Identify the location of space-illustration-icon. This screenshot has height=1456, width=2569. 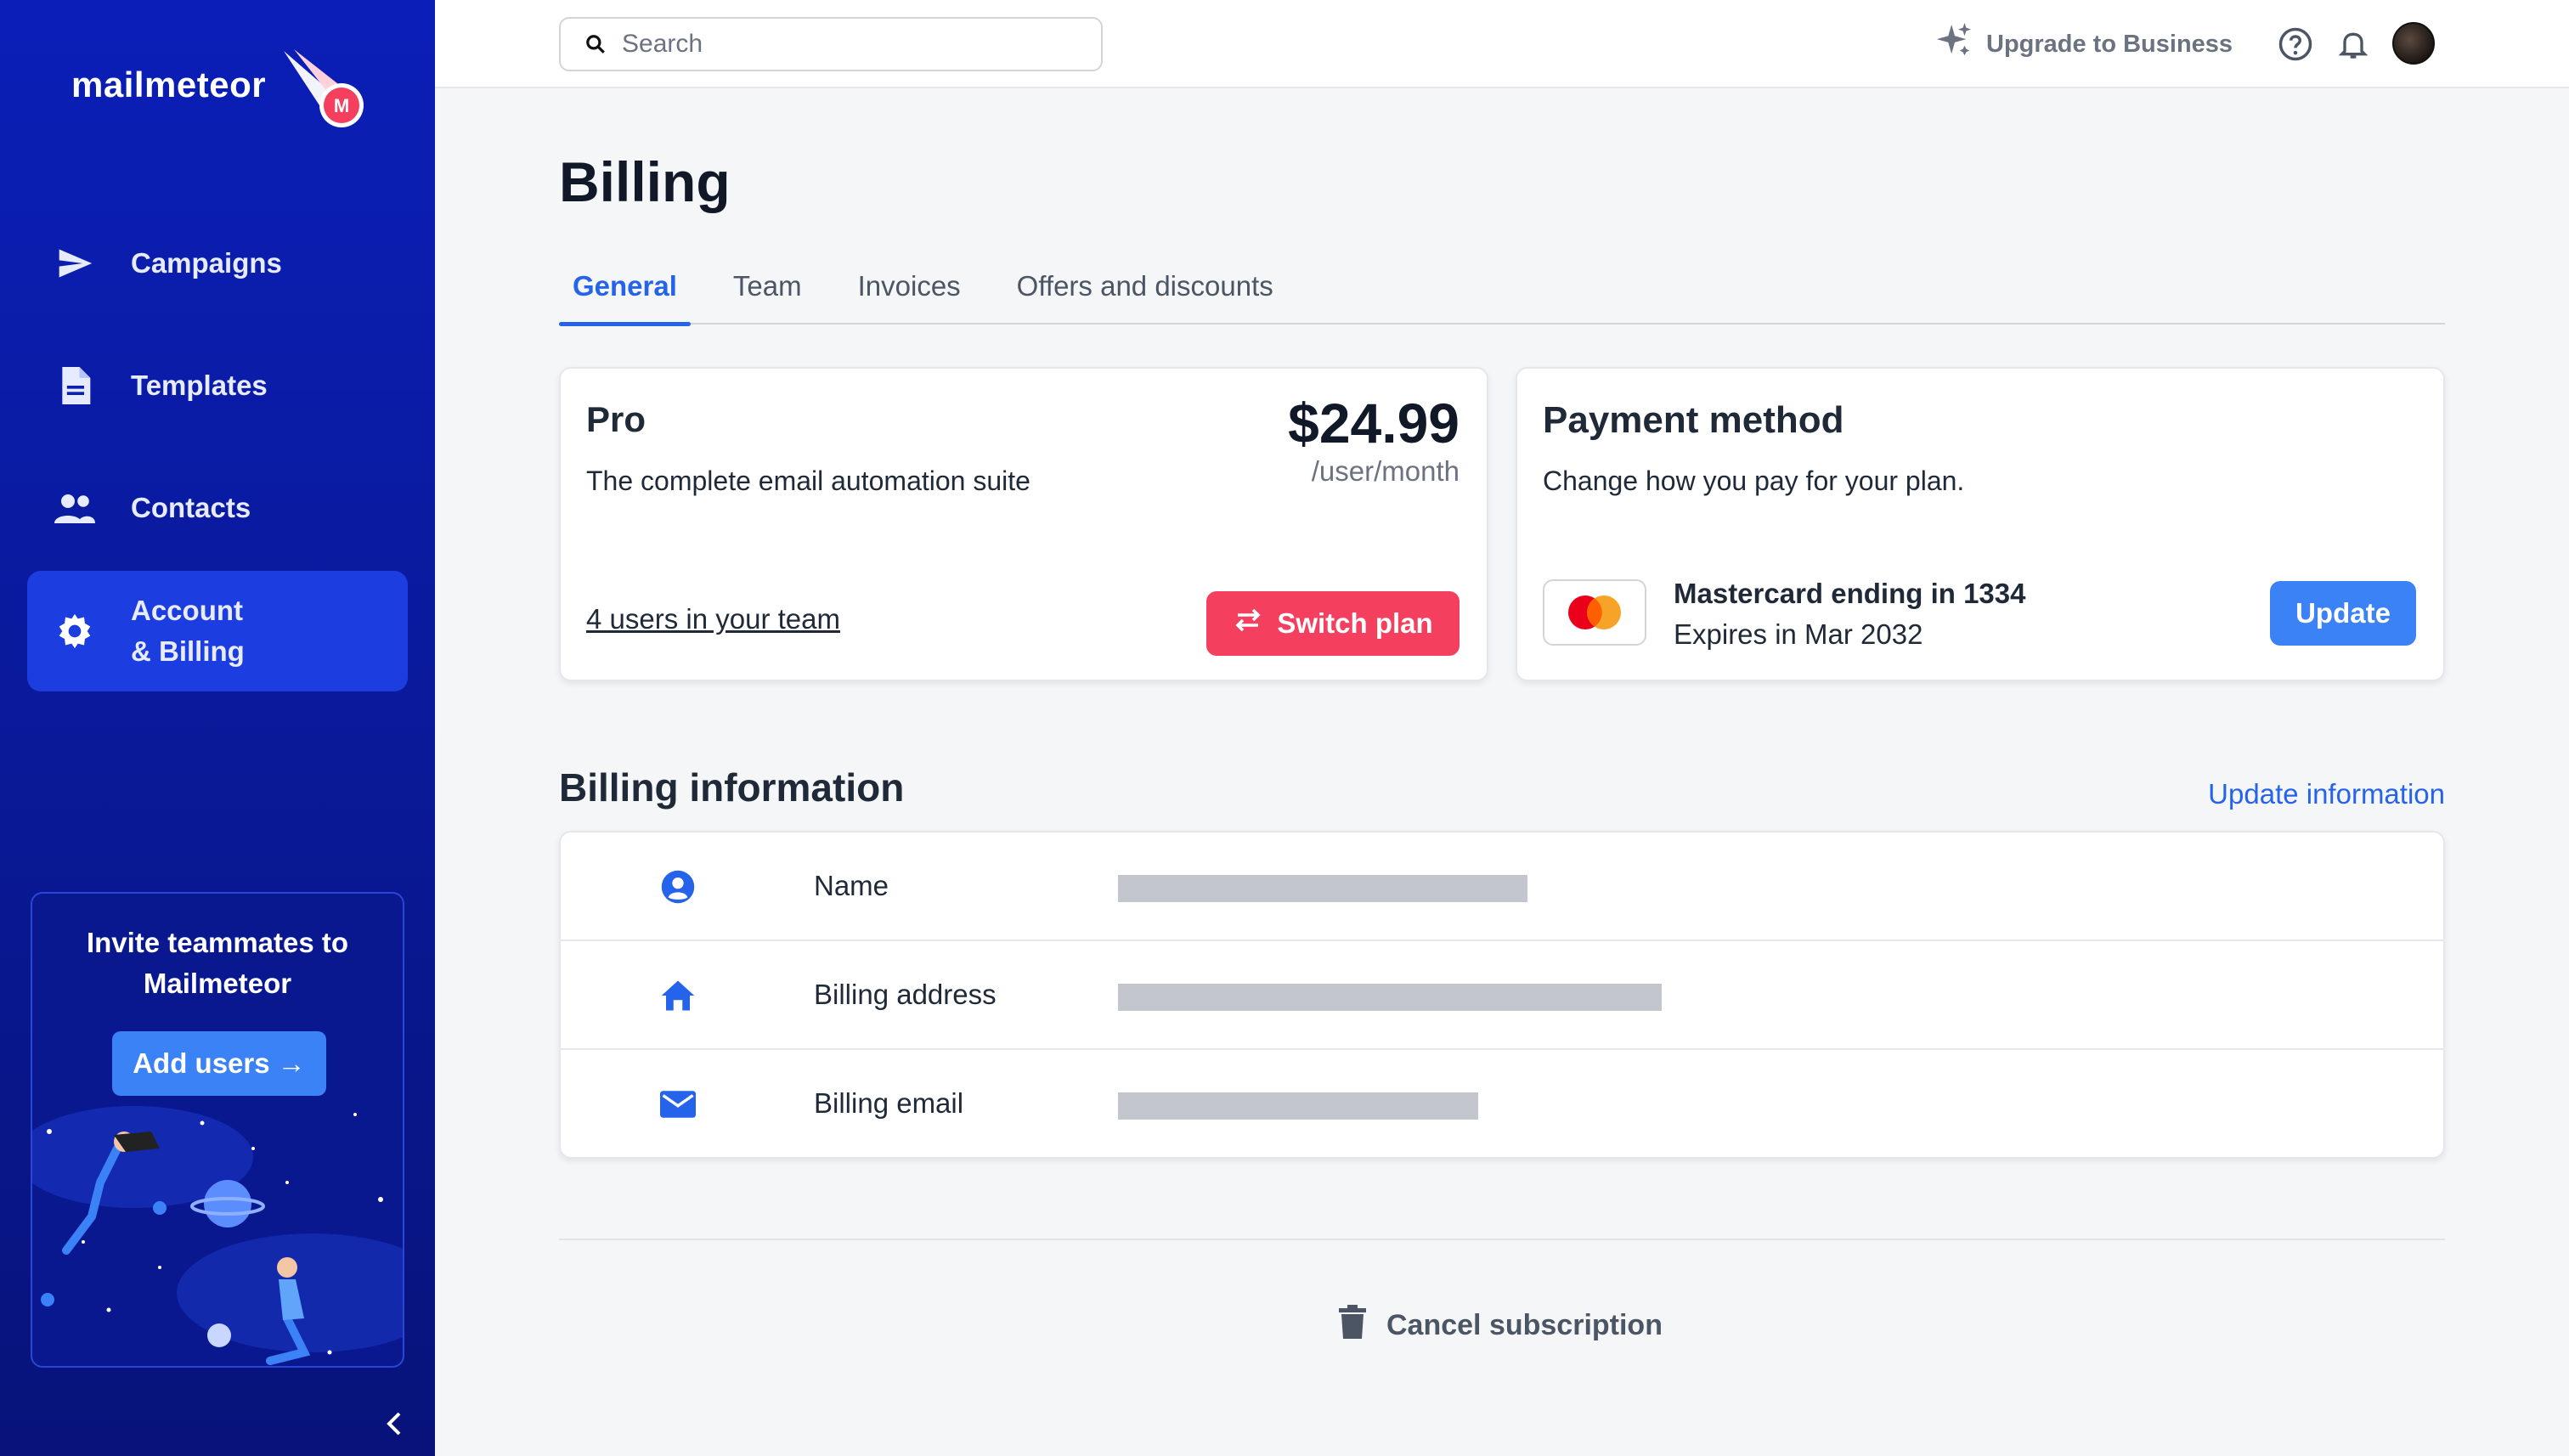
(217, 1236).